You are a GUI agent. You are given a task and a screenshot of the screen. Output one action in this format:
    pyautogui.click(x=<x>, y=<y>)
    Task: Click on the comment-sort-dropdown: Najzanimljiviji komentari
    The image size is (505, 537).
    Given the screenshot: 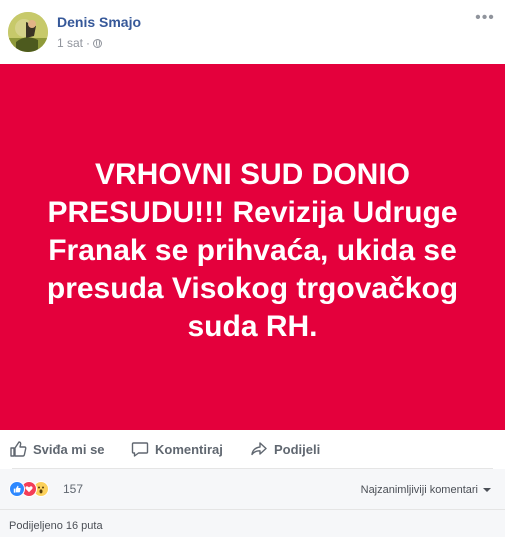 What is the action you would take?
    pyautogui.click(x=426, y=490)
    